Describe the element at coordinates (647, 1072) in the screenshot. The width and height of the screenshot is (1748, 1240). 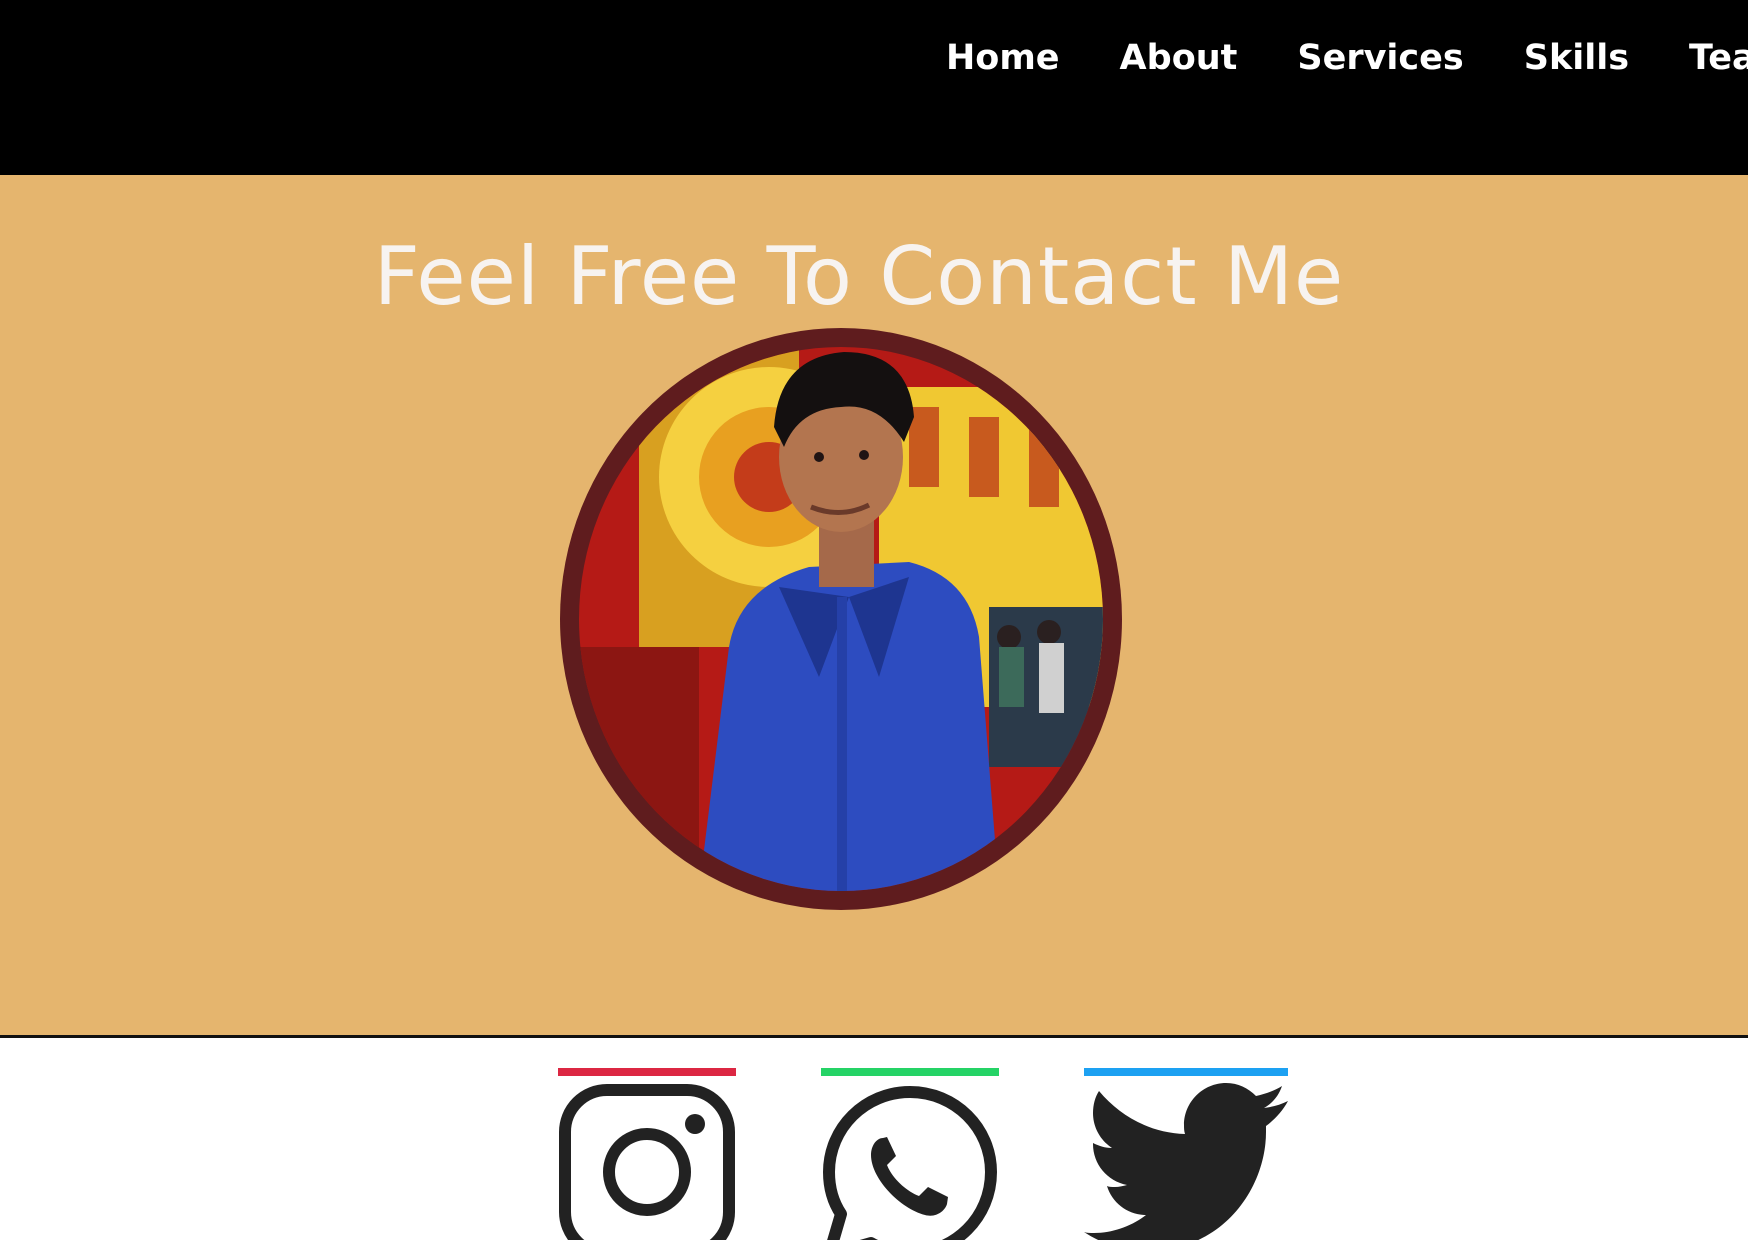
I see `instagram-accent-bar` at that location.